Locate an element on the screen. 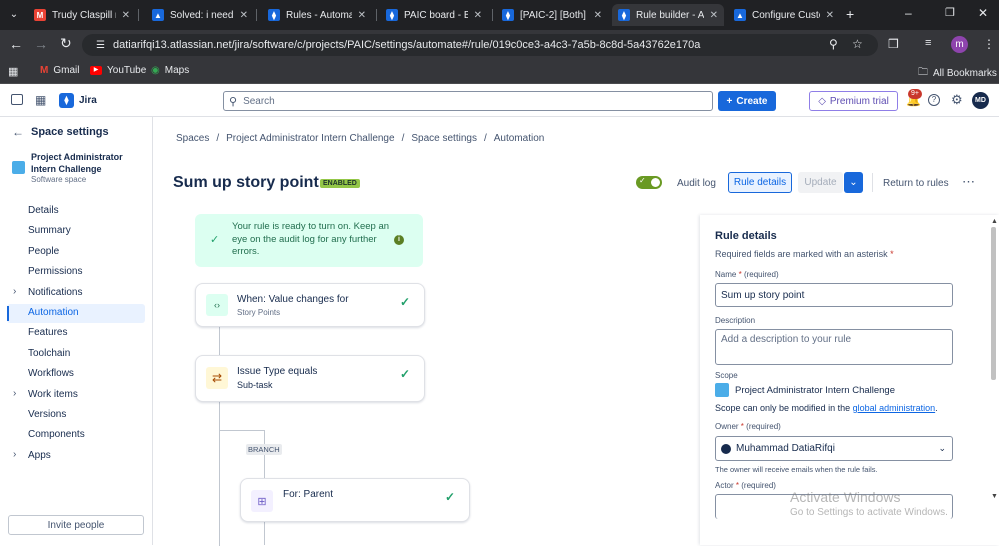 The image size is (999, 546). sidebar-item-features: Features is located at coordinates (76, 333).